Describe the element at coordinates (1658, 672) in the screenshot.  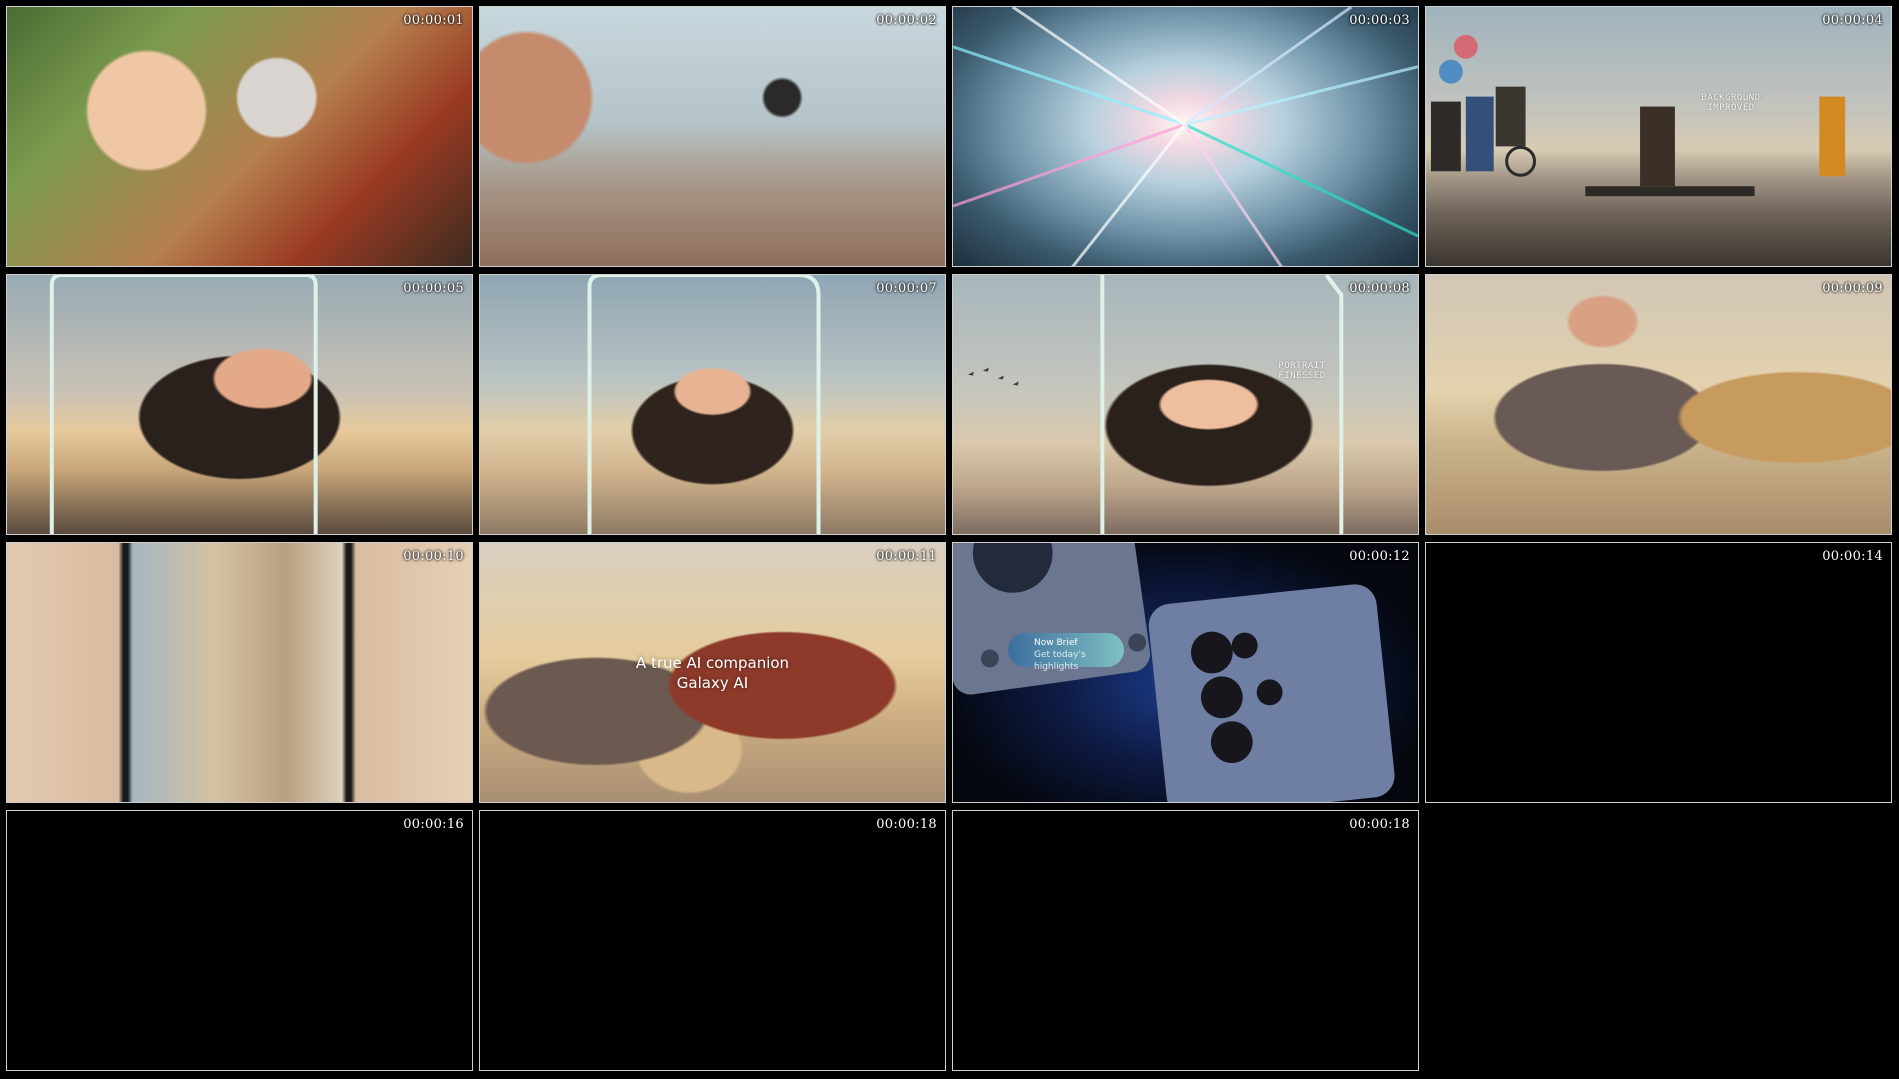
I see `video-frame-12: 00:00:14` at that location.